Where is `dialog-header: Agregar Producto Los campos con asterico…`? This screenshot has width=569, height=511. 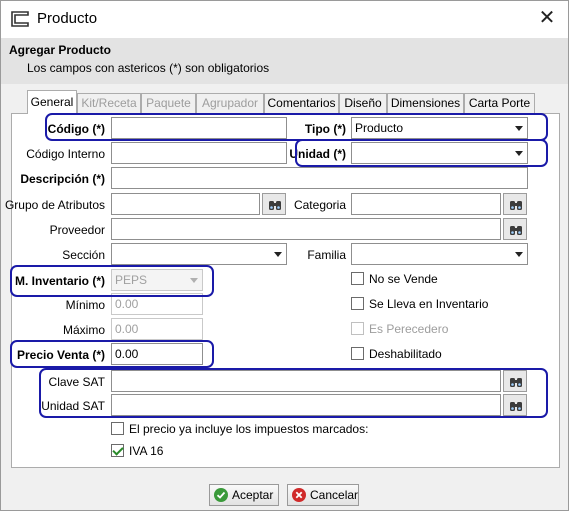
dialog-header: Agregar Producto Los campos con asterico… is located at coordinates (284, 61).